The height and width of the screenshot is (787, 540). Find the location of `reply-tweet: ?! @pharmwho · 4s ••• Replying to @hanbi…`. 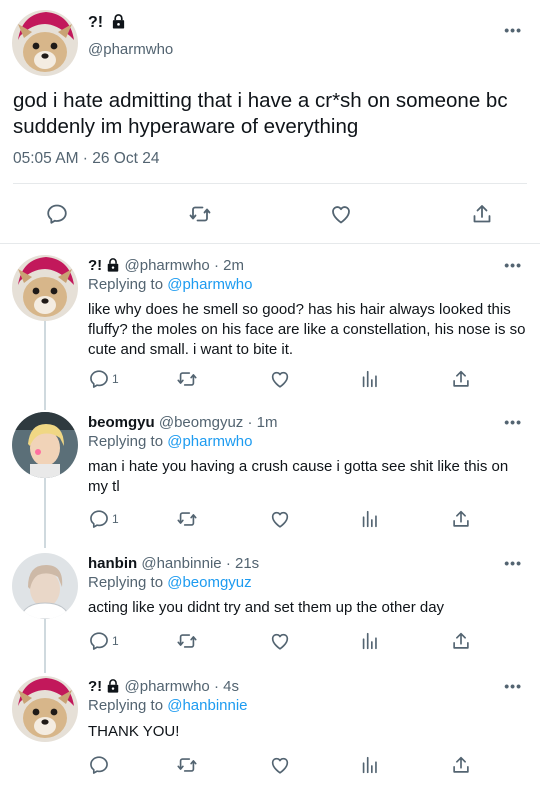

reply-tweet: ?! @pharmwho · 4s ••• Replying to @hanbi… is located at coordinates (270, 731).